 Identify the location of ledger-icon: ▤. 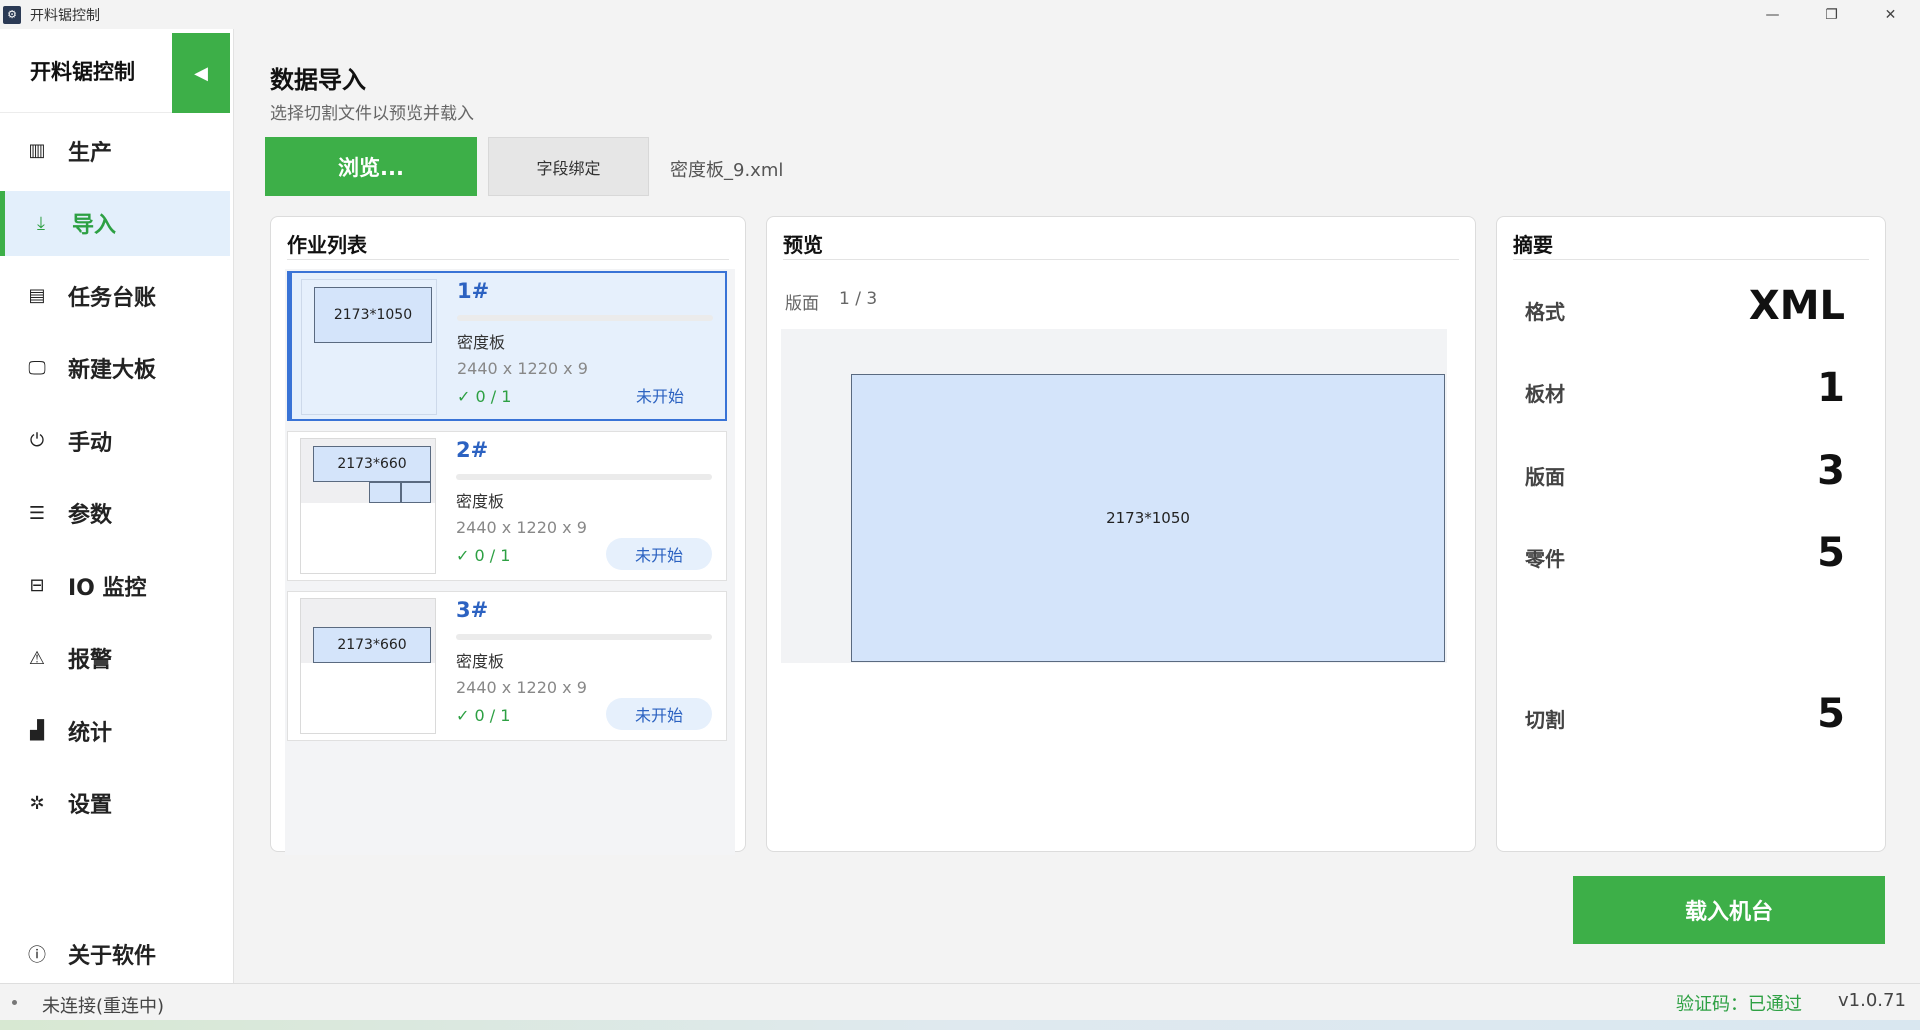
(37, 295).